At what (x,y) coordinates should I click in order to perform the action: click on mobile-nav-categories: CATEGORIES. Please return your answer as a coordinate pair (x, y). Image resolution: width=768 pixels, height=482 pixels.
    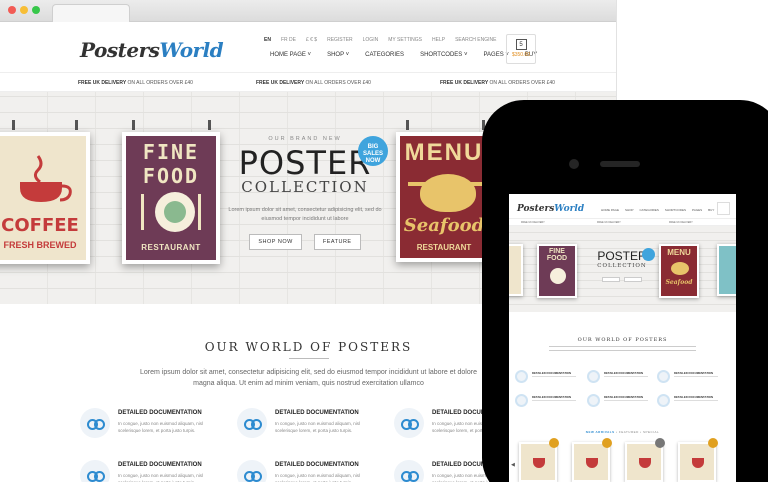
    Looking at the image, I should click on (648, 210).